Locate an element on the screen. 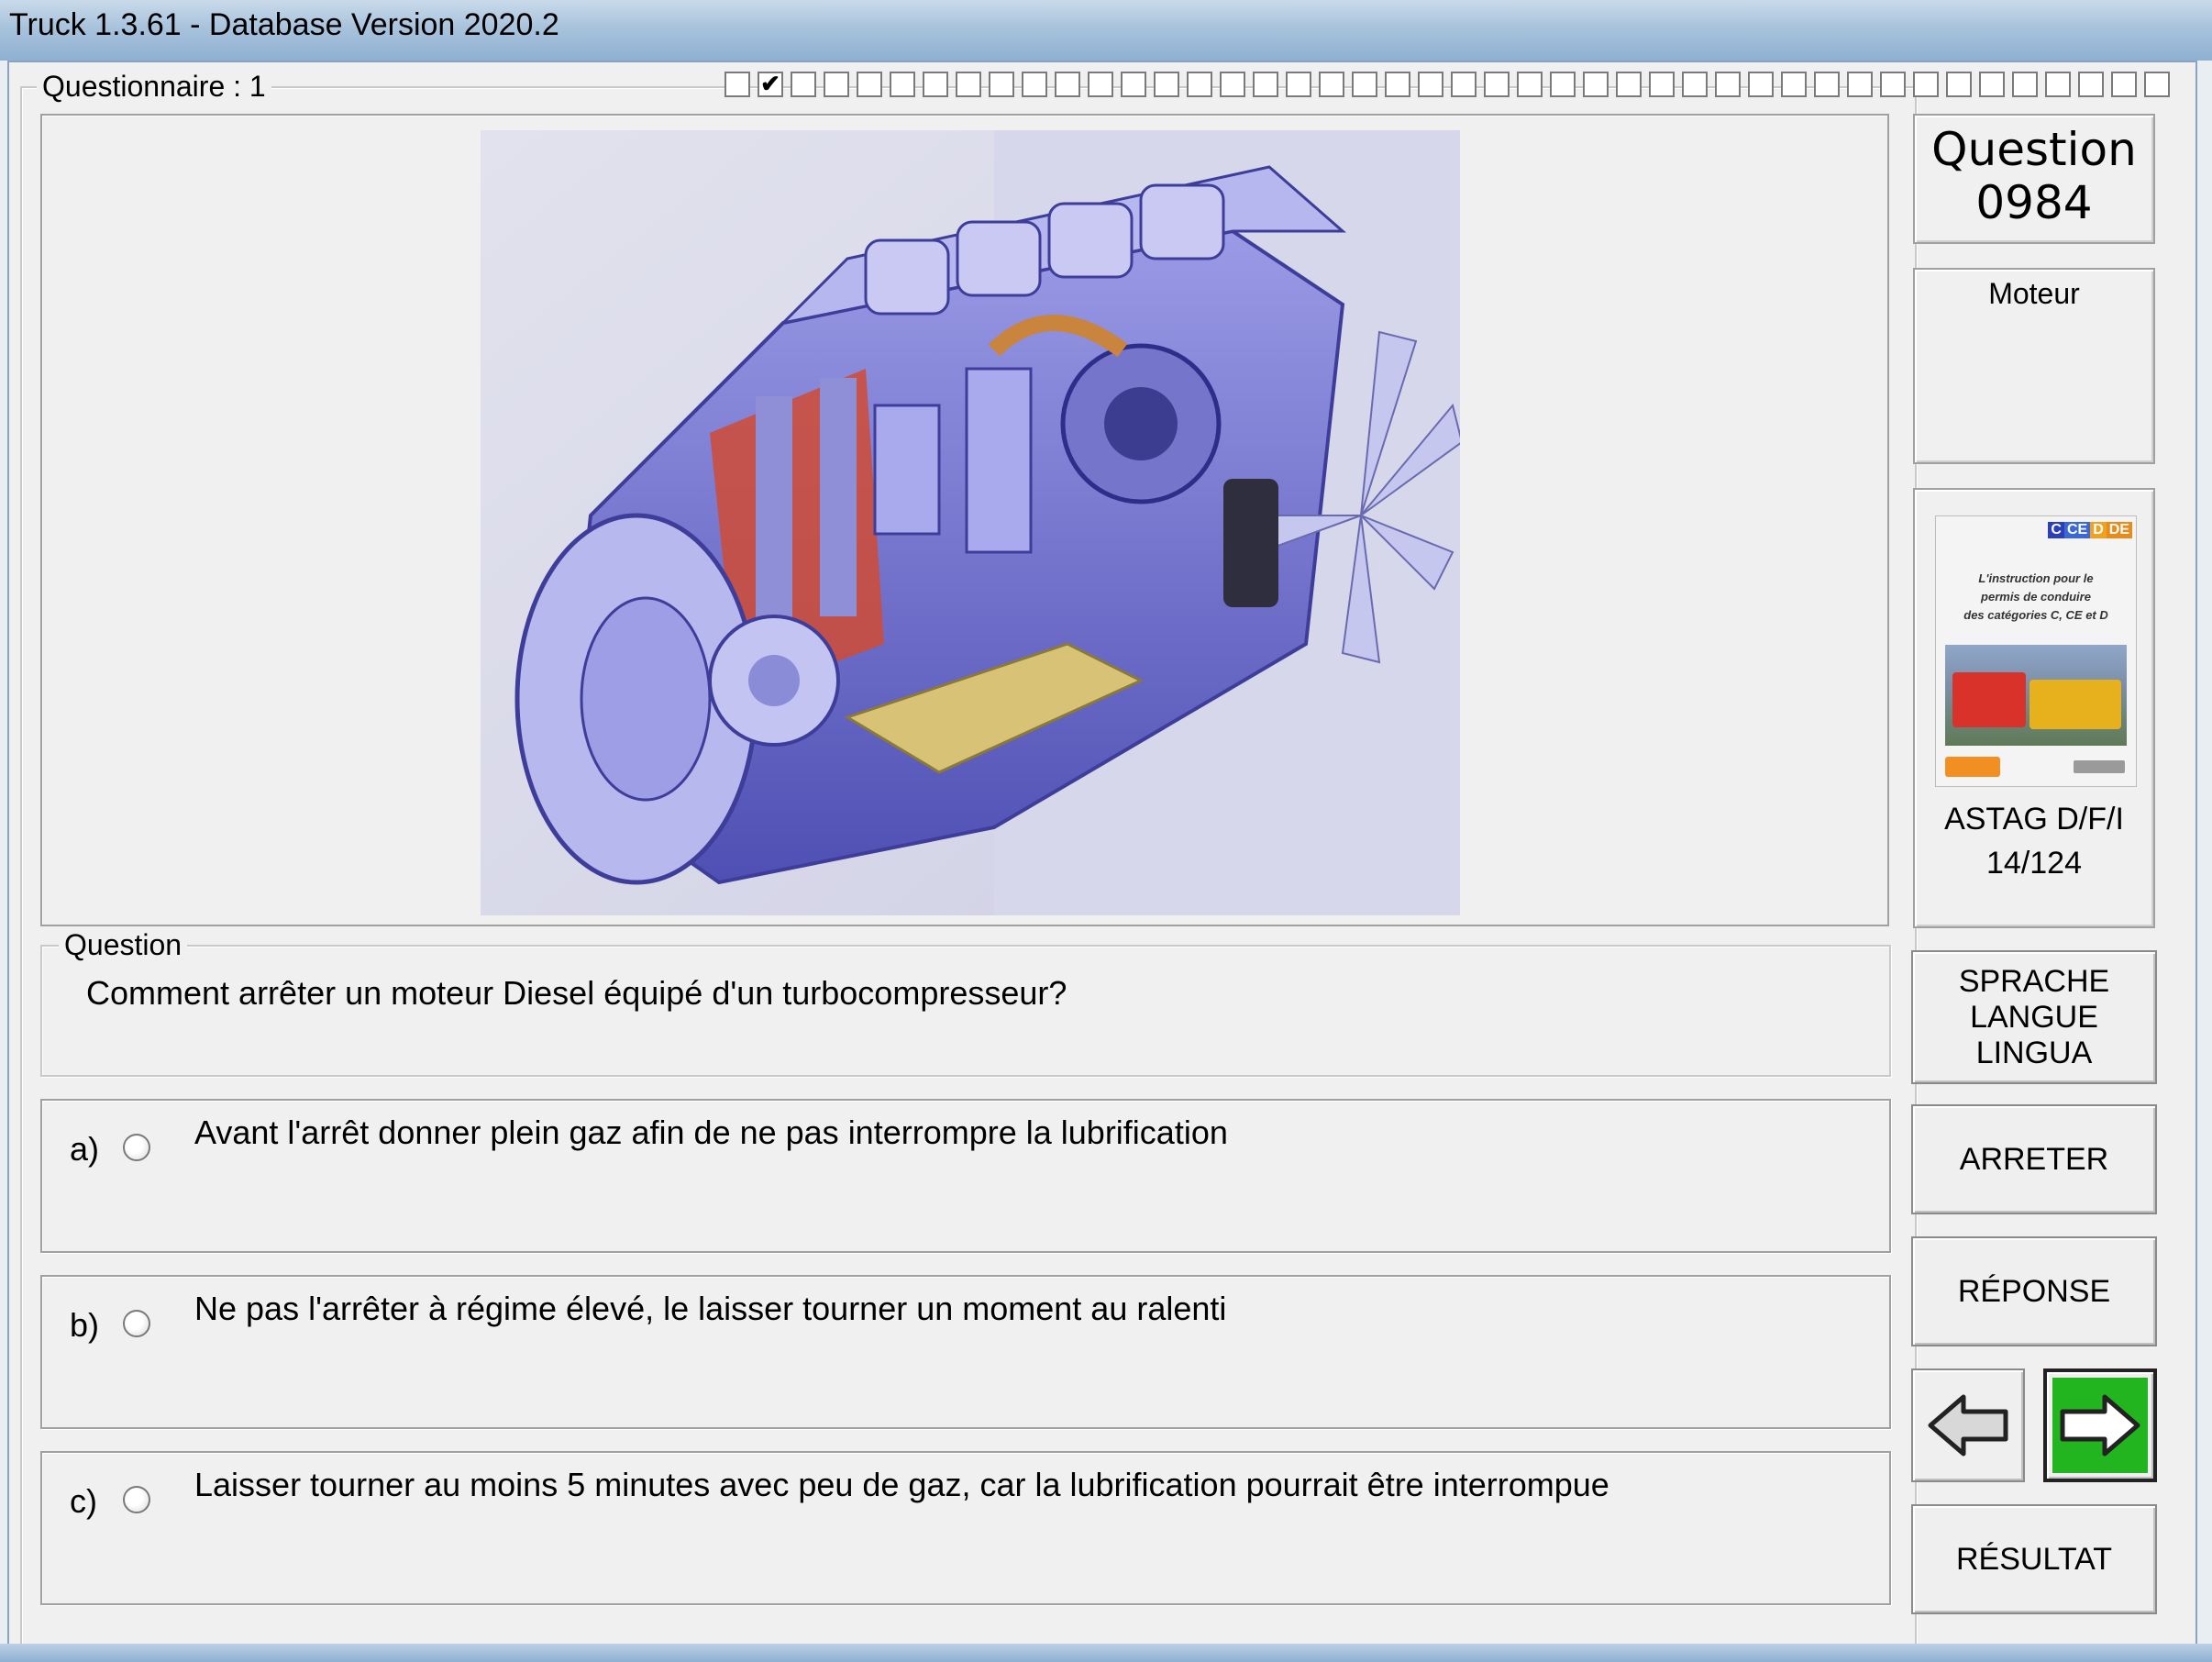 This screenshot has height=1662, width=2212. category-badge: CE is located at coordinates (2077, 530).